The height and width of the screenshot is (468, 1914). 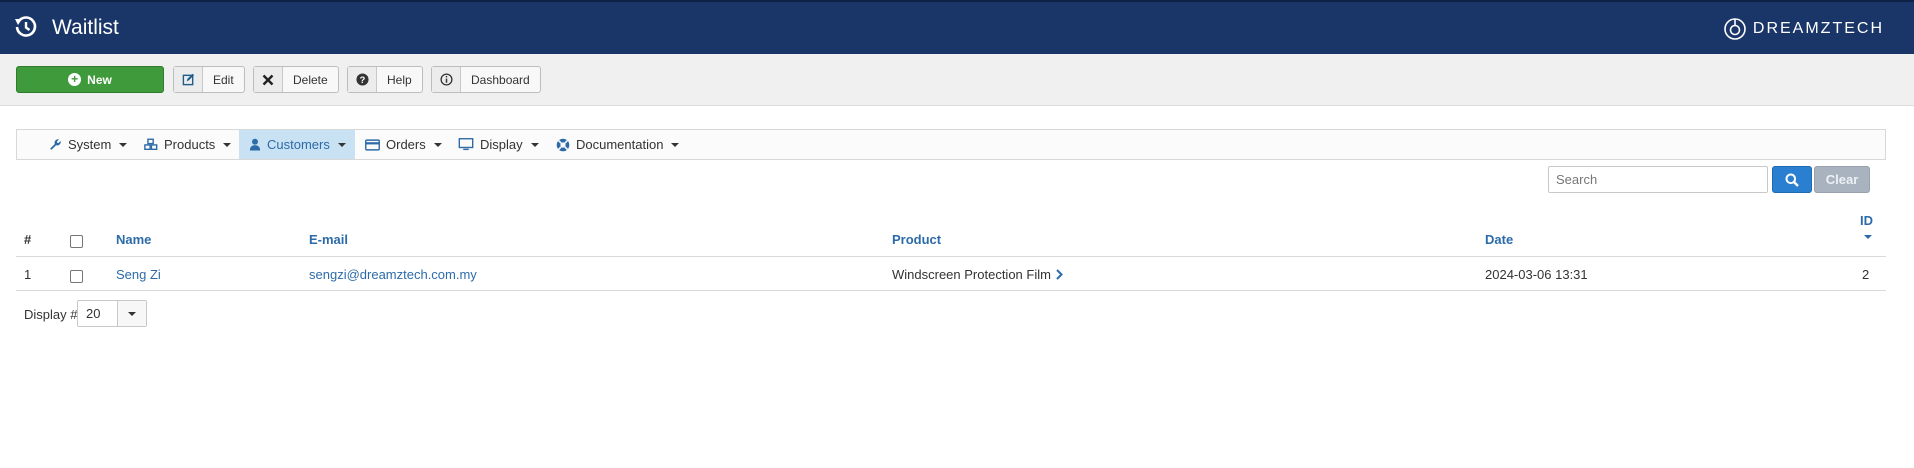 I want to click on menu-customers-label: Customers, so click(x=298, y=144).